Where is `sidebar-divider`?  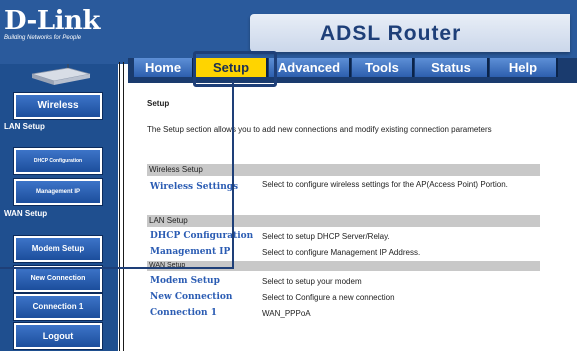 sidebar-divider is located at coordinates (119, 206).